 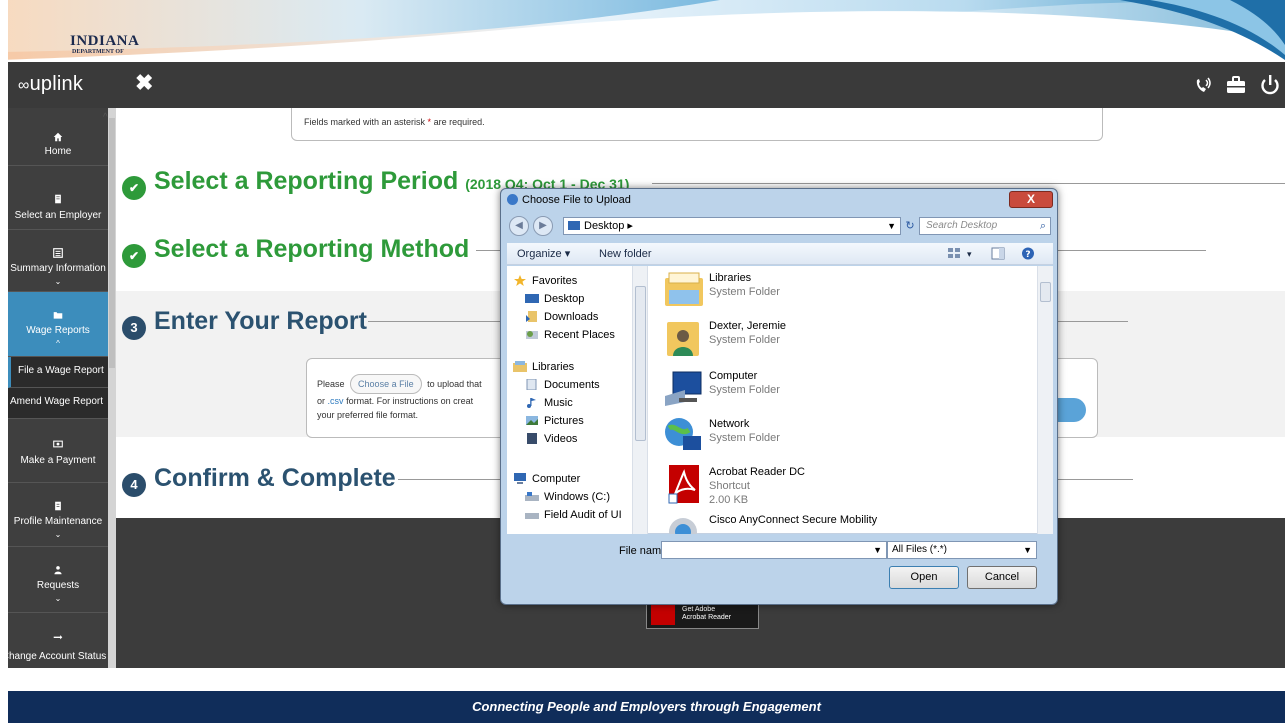 What do you see at coordinates (558, 403) in the screenshot?
I see `tree-label: Music` at bounding box center [558, 403].